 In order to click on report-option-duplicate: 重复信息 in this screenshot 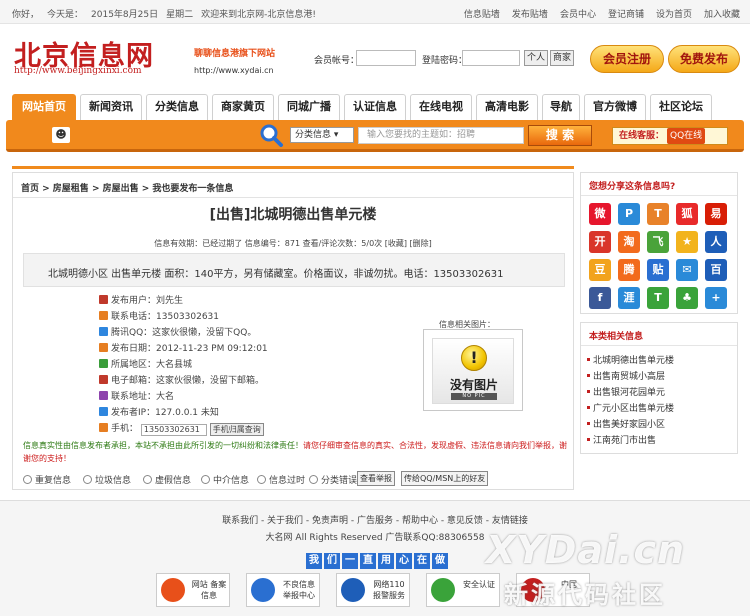, I will do `click(47, 479)`.